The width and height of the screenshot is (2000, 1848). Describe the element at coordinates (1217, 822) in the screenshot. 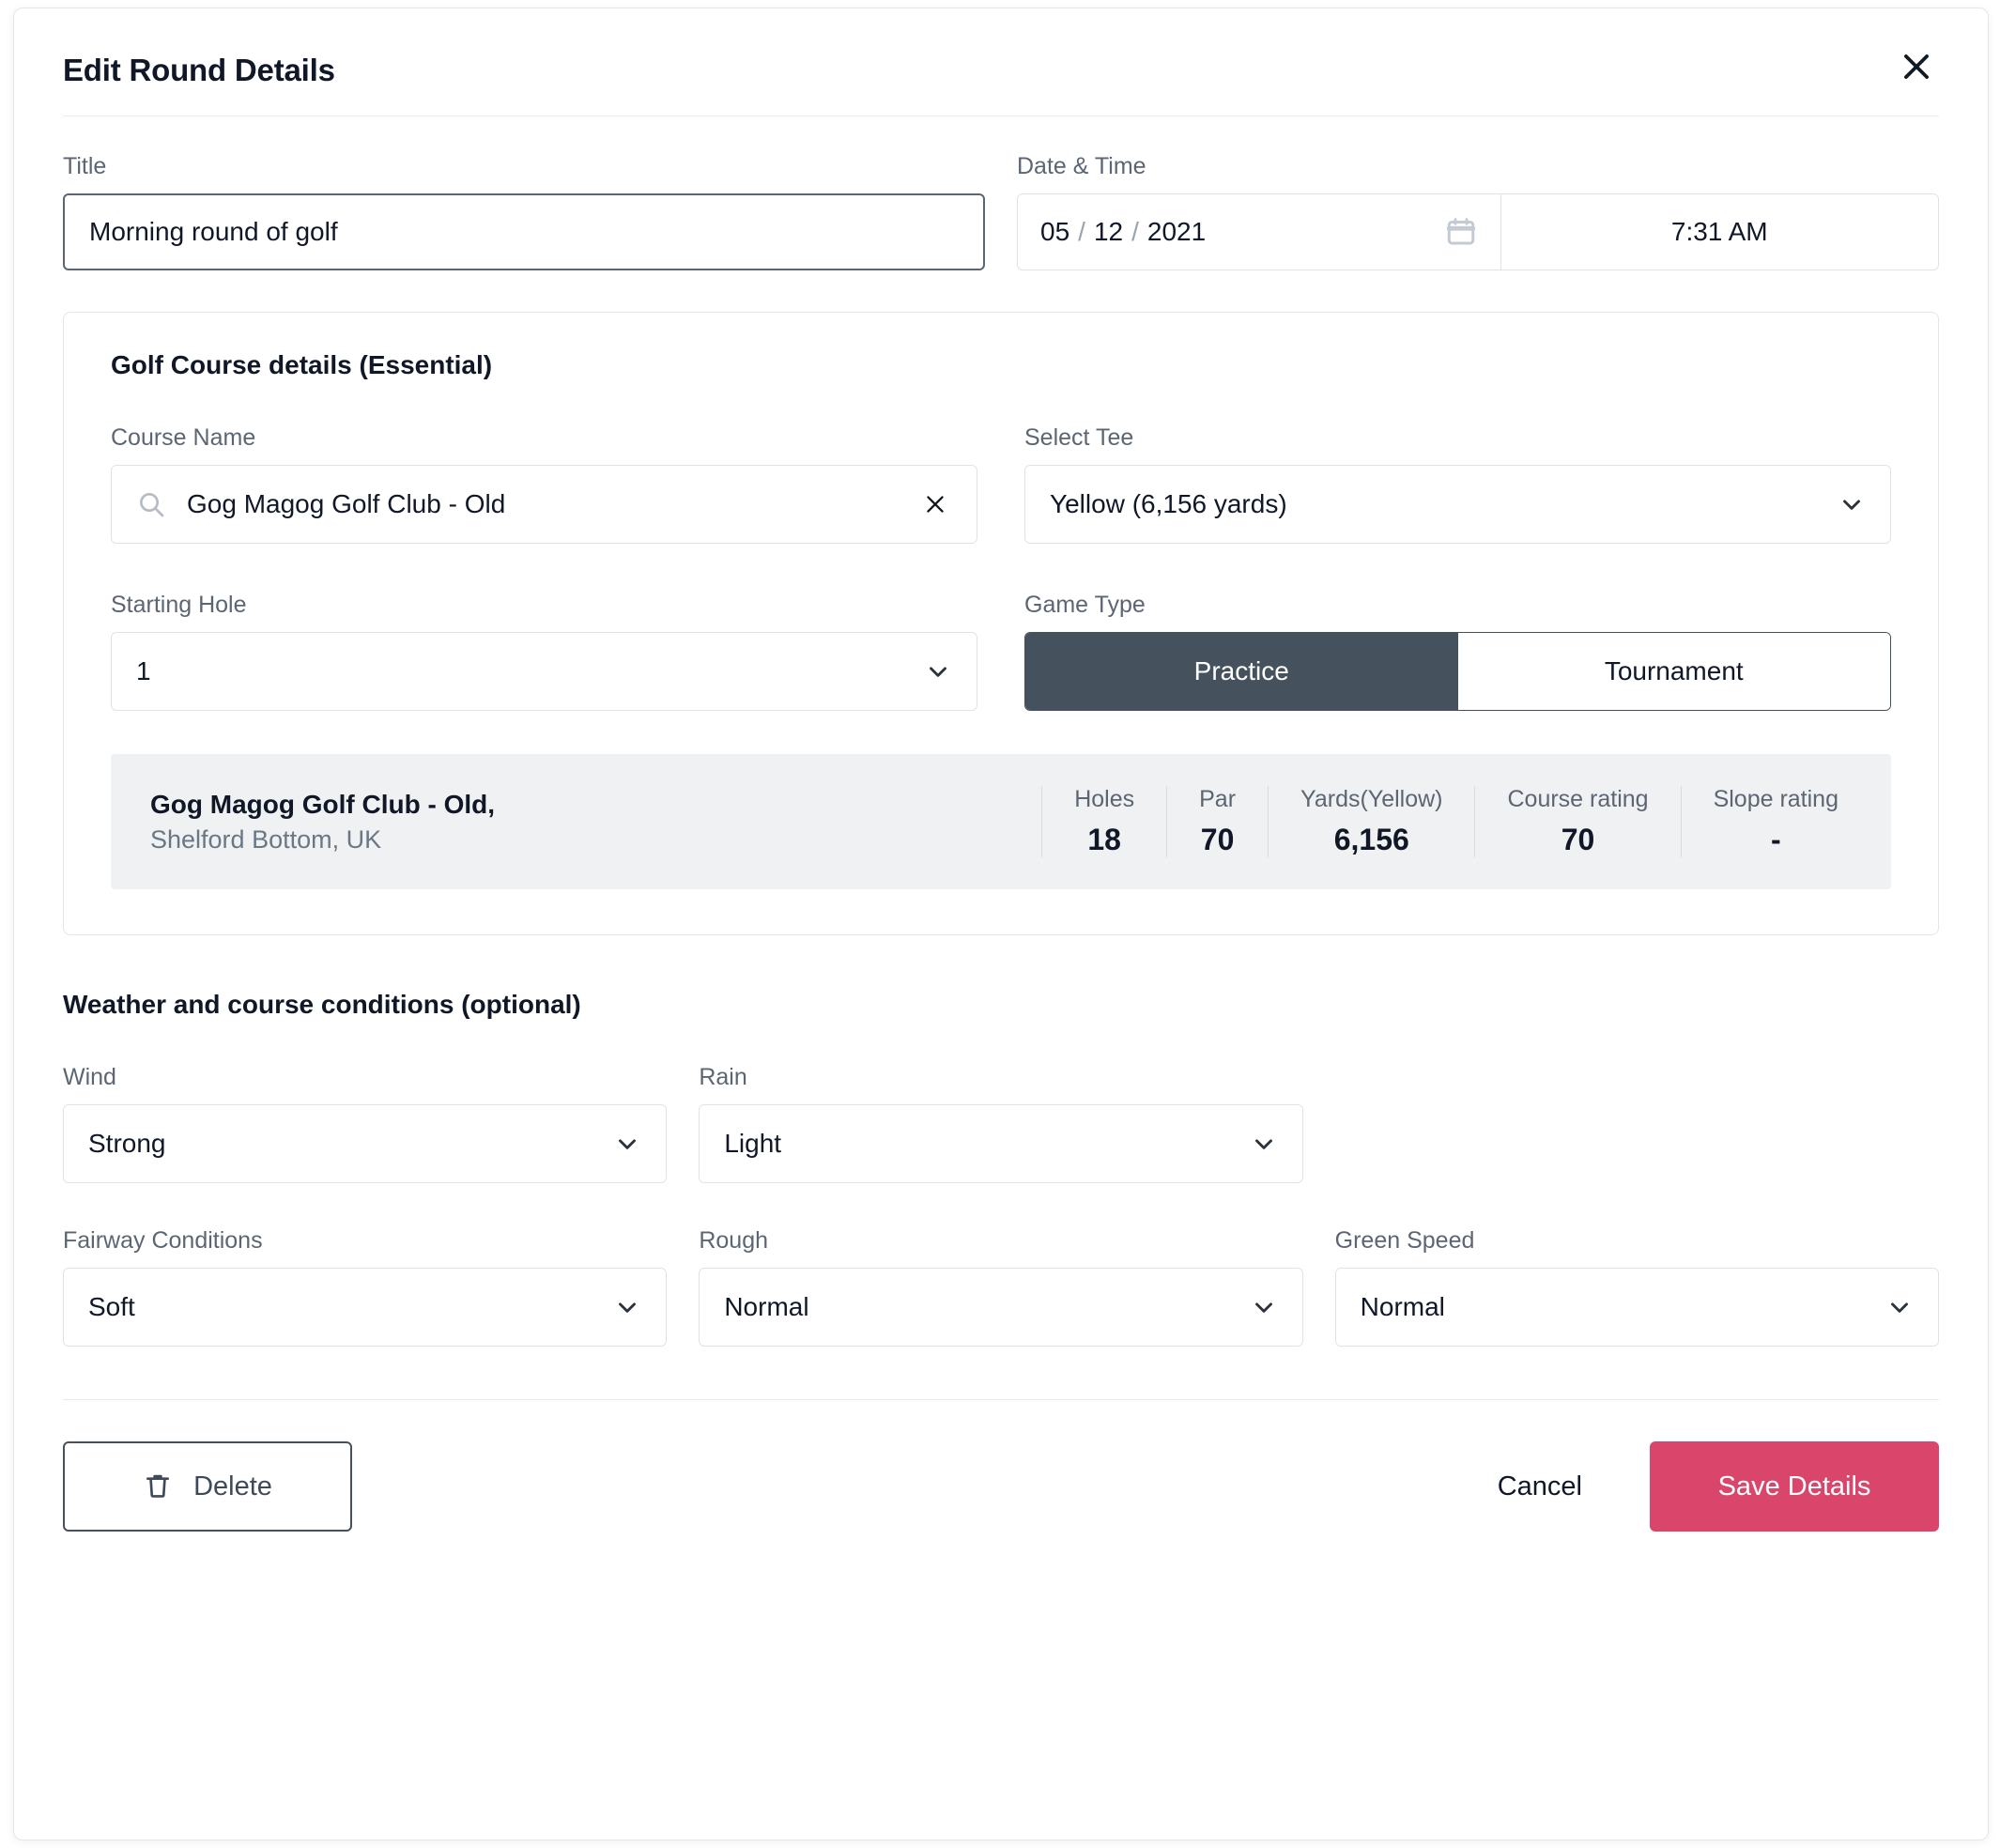

I see `stat-par: Par 70` at that location.